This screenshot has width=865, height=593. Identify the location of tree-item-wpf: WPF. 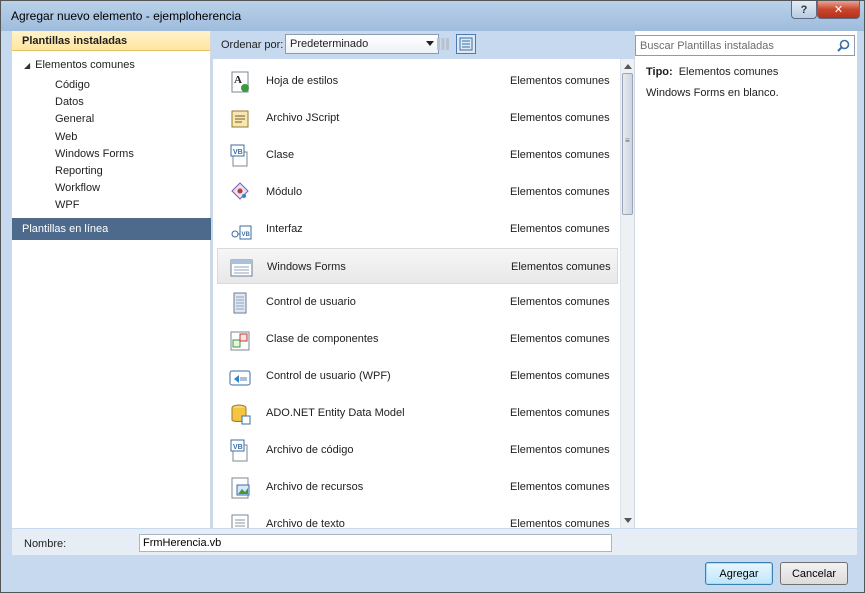
(94, 205).